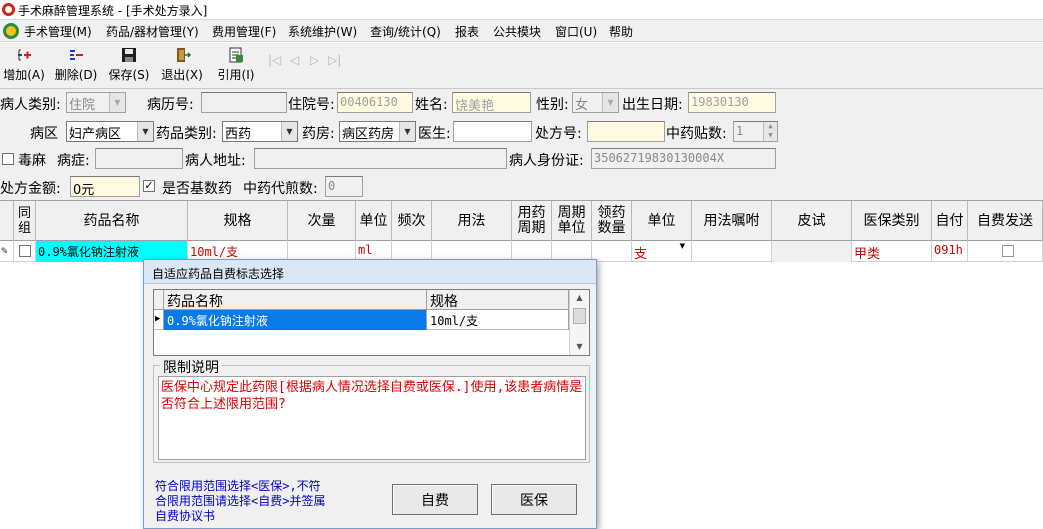 The image size is (1043, 529). I want to click on self-pay-button: 自费, so click(435, 499).